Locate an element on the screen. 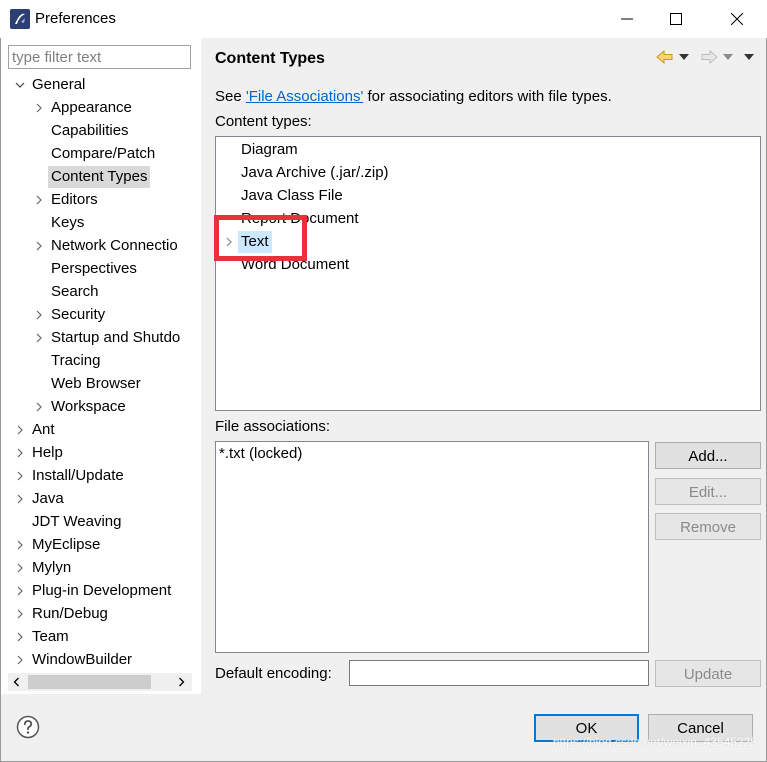 The height and width of the screenshot is (762, 767). tree-item: Install/Update is located at coordinates (96, 476).